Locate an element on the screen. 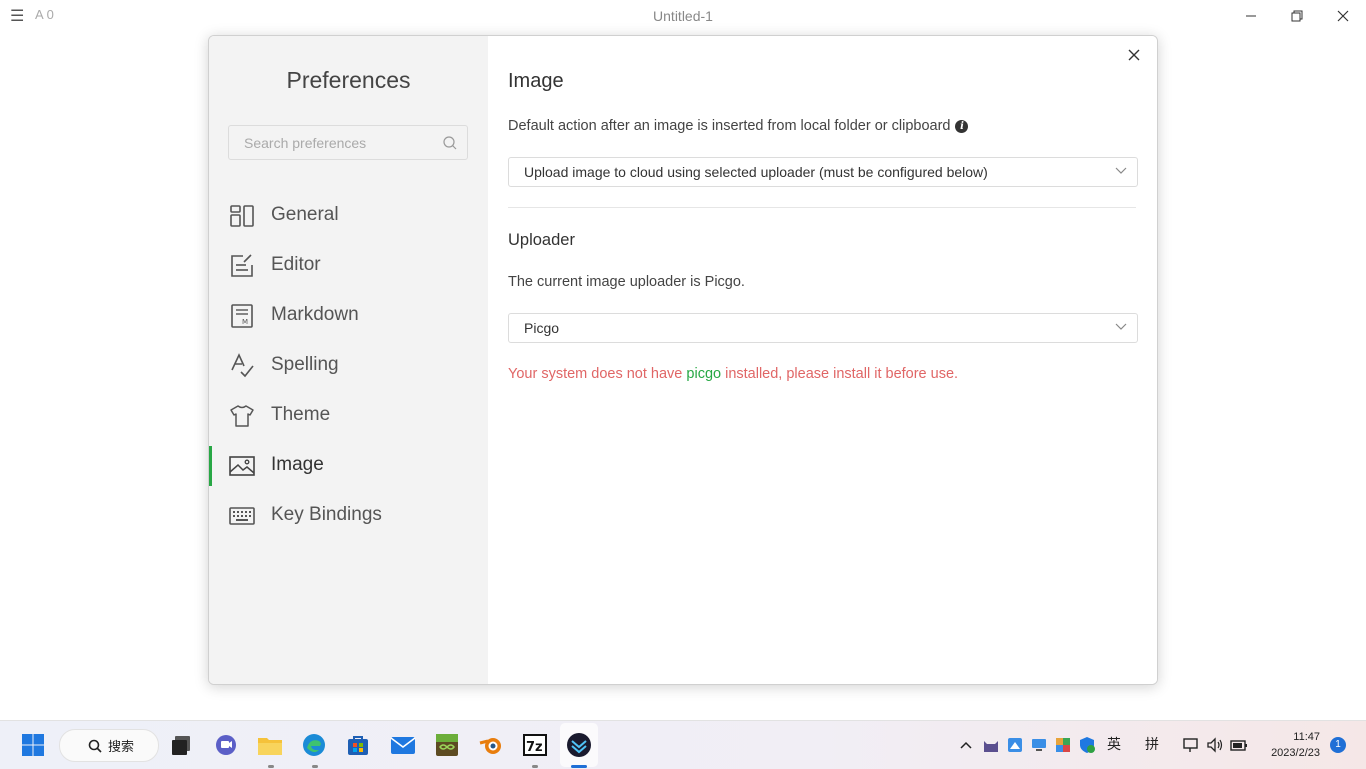  sidebar-item-image: Image is located at coordinates (348, 466).